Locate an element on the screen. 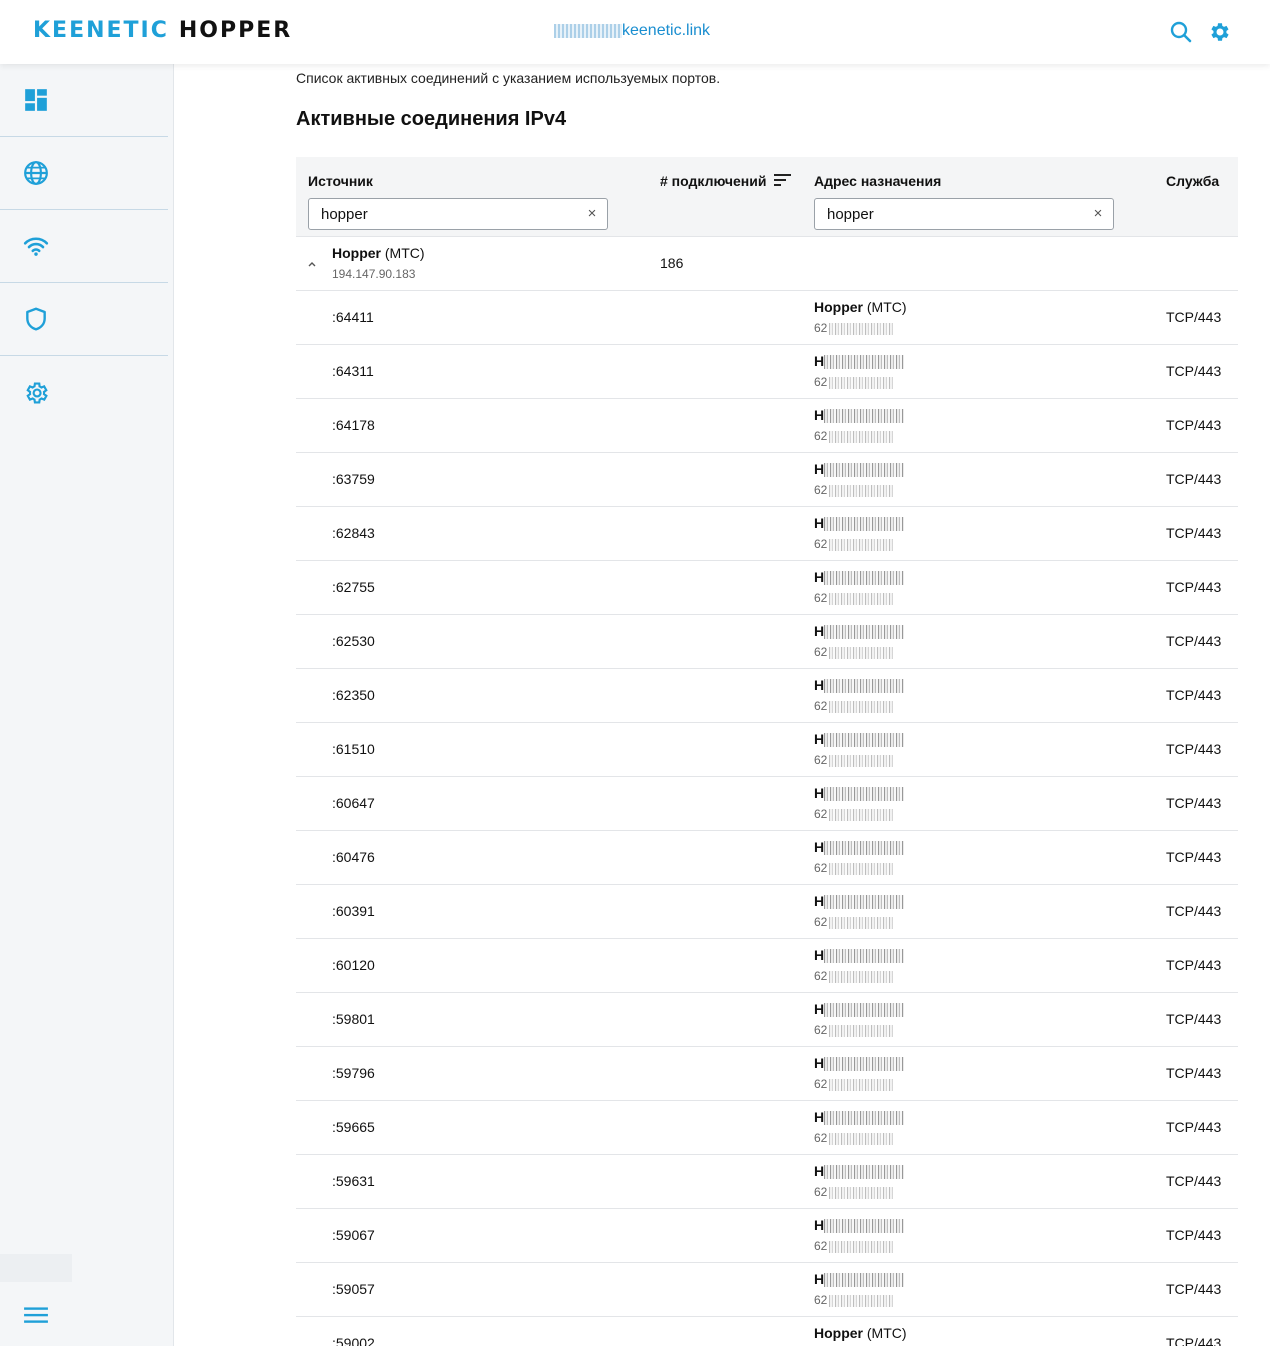 The height and width of the screenshot is (1346, 1270). search-icon is located at coordinates (1181, 32).